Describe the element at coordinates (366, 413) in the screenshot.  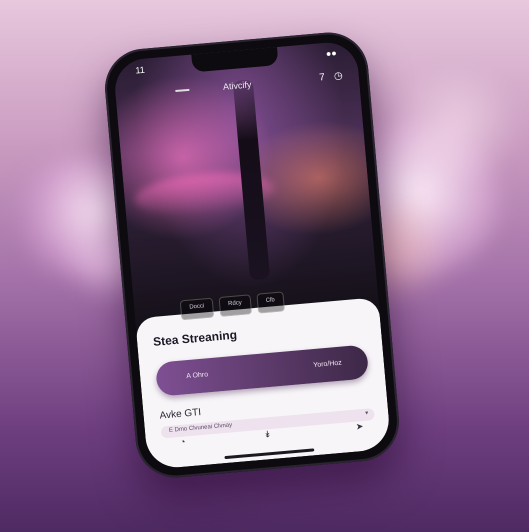
I see `chevron-down-icon: ▾` at that location.